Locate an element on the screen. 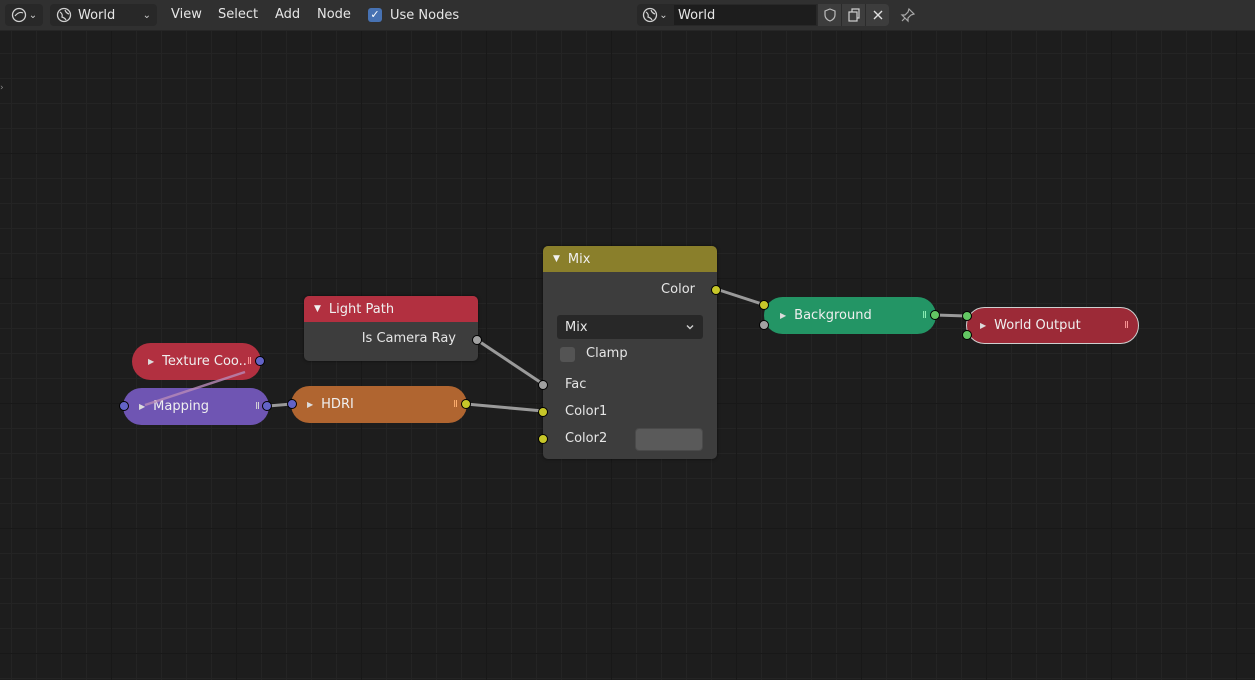 The height and width of the screenshot is (680, 1255). input-socket-color2 is located at coordinates (543, 439).